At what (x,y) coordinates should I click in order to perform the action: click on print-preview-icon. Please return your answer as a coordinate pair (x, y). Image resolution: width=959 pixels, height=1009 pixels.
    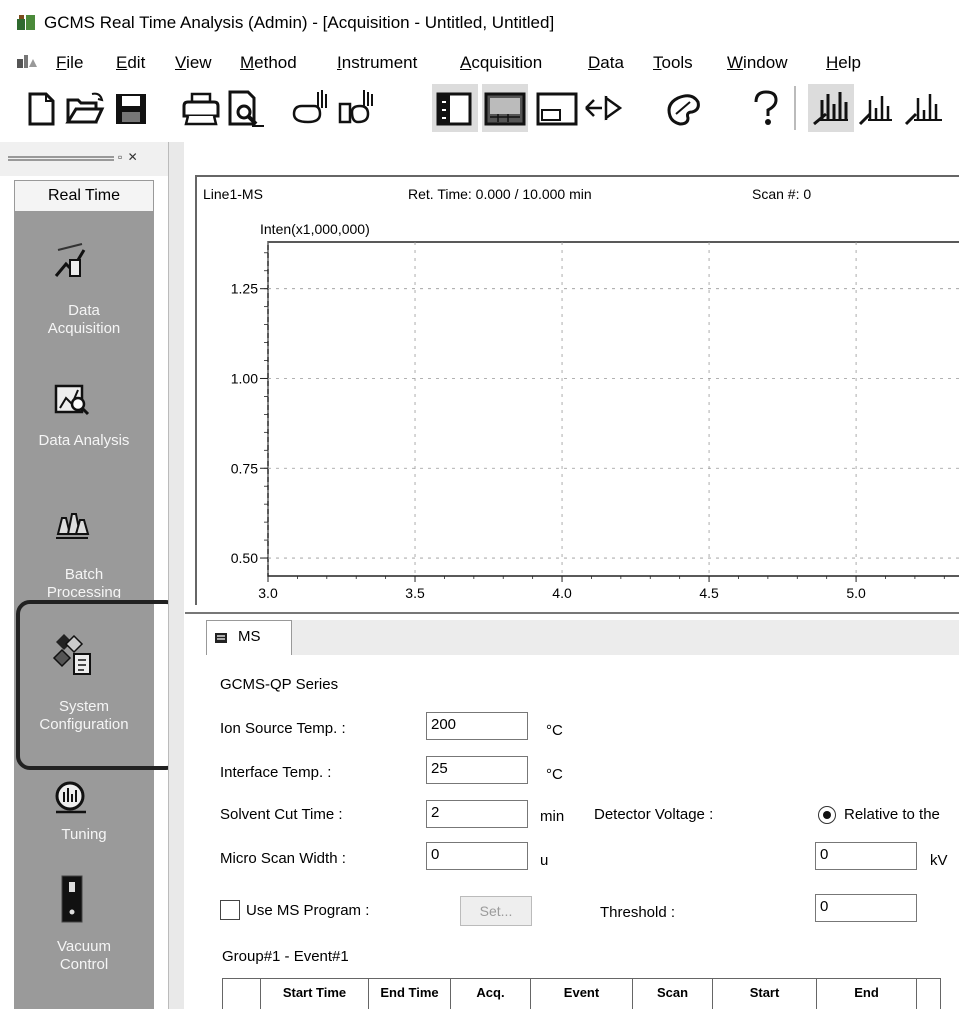
    Looking at the image, I should click on (245, 108).